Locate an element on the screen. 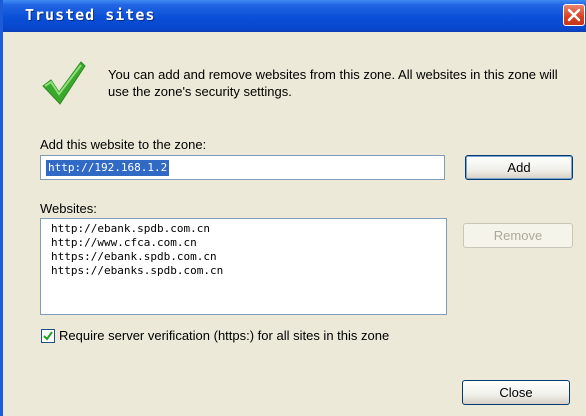  list-item: http://www.cfca.com.cn is located at coordinates (248, 243).